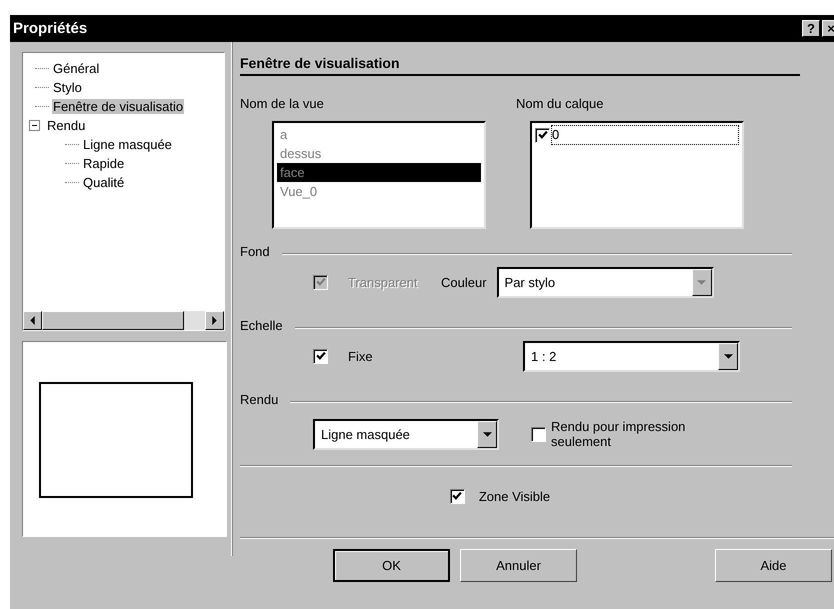  What do you see at coordinates (406, 434) in the screenshot?
I see `dropdown: Ligne masquée` at bounding box center [406, 434].